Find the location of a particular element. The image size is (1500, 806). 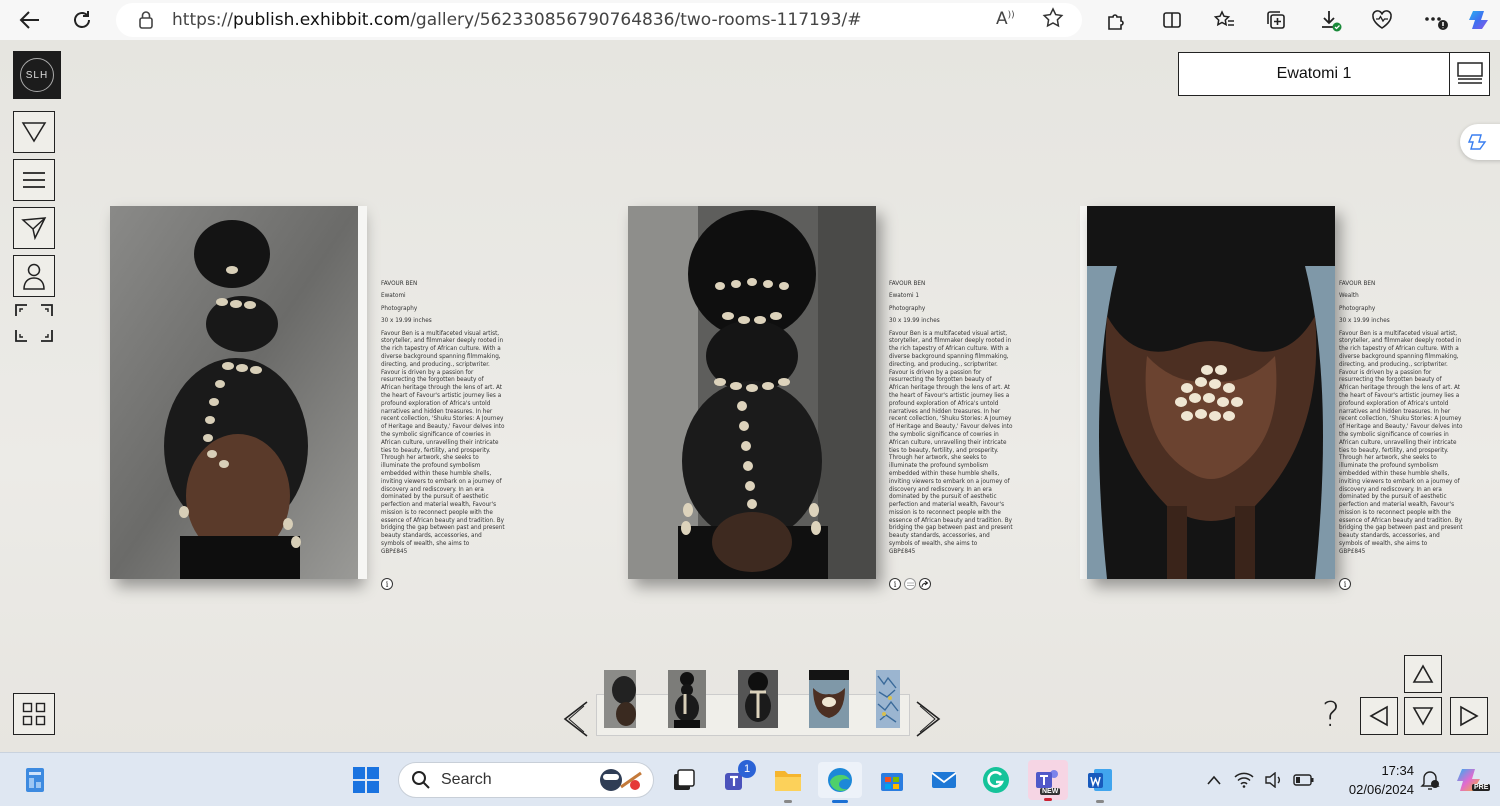

downloads-icon is located at coordinates (1330, 20).